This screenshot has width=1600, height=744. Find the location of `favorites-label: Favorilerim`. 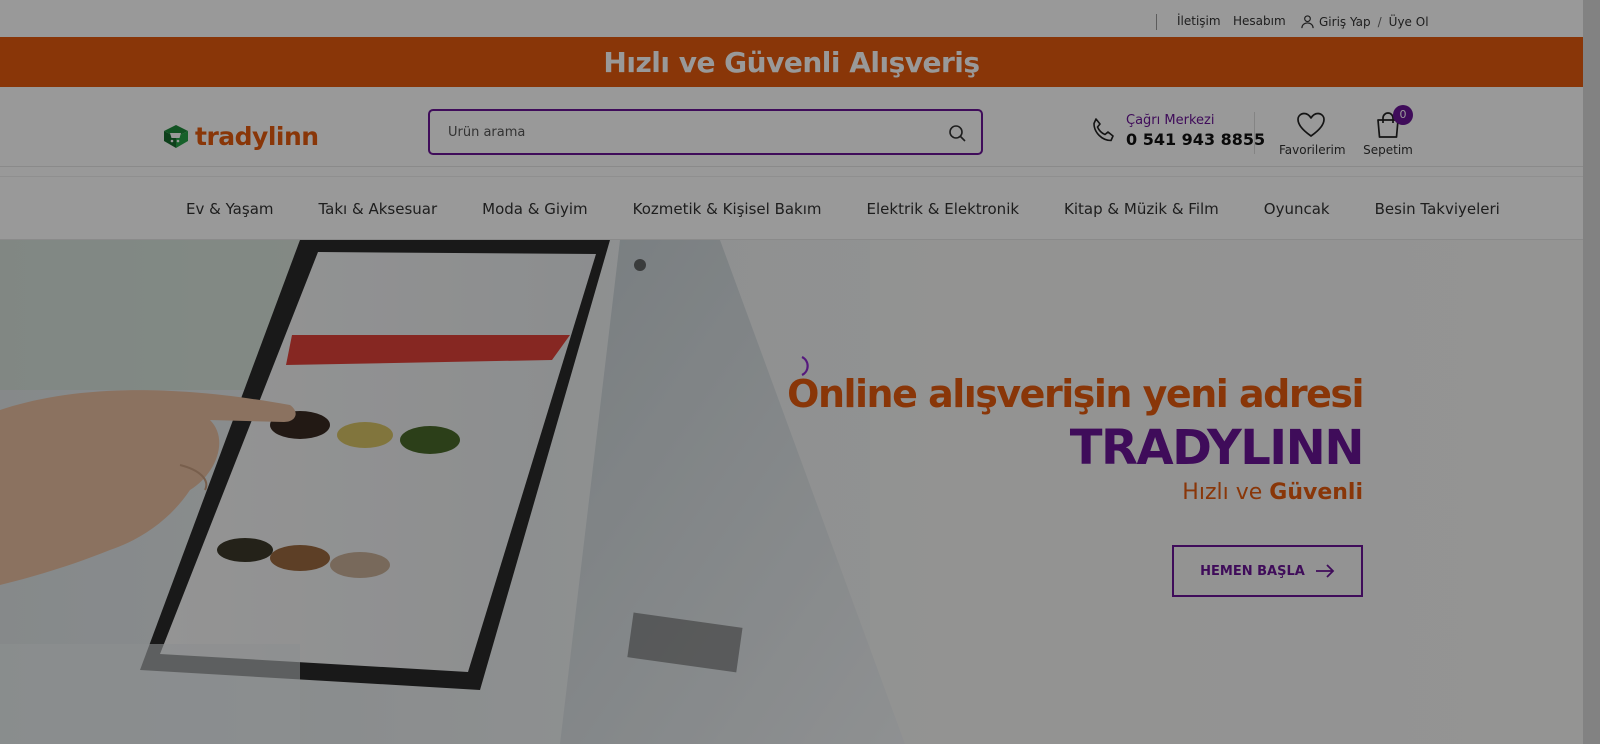

favorites-label: Favorilerim is located at coordinates (1312, 150).